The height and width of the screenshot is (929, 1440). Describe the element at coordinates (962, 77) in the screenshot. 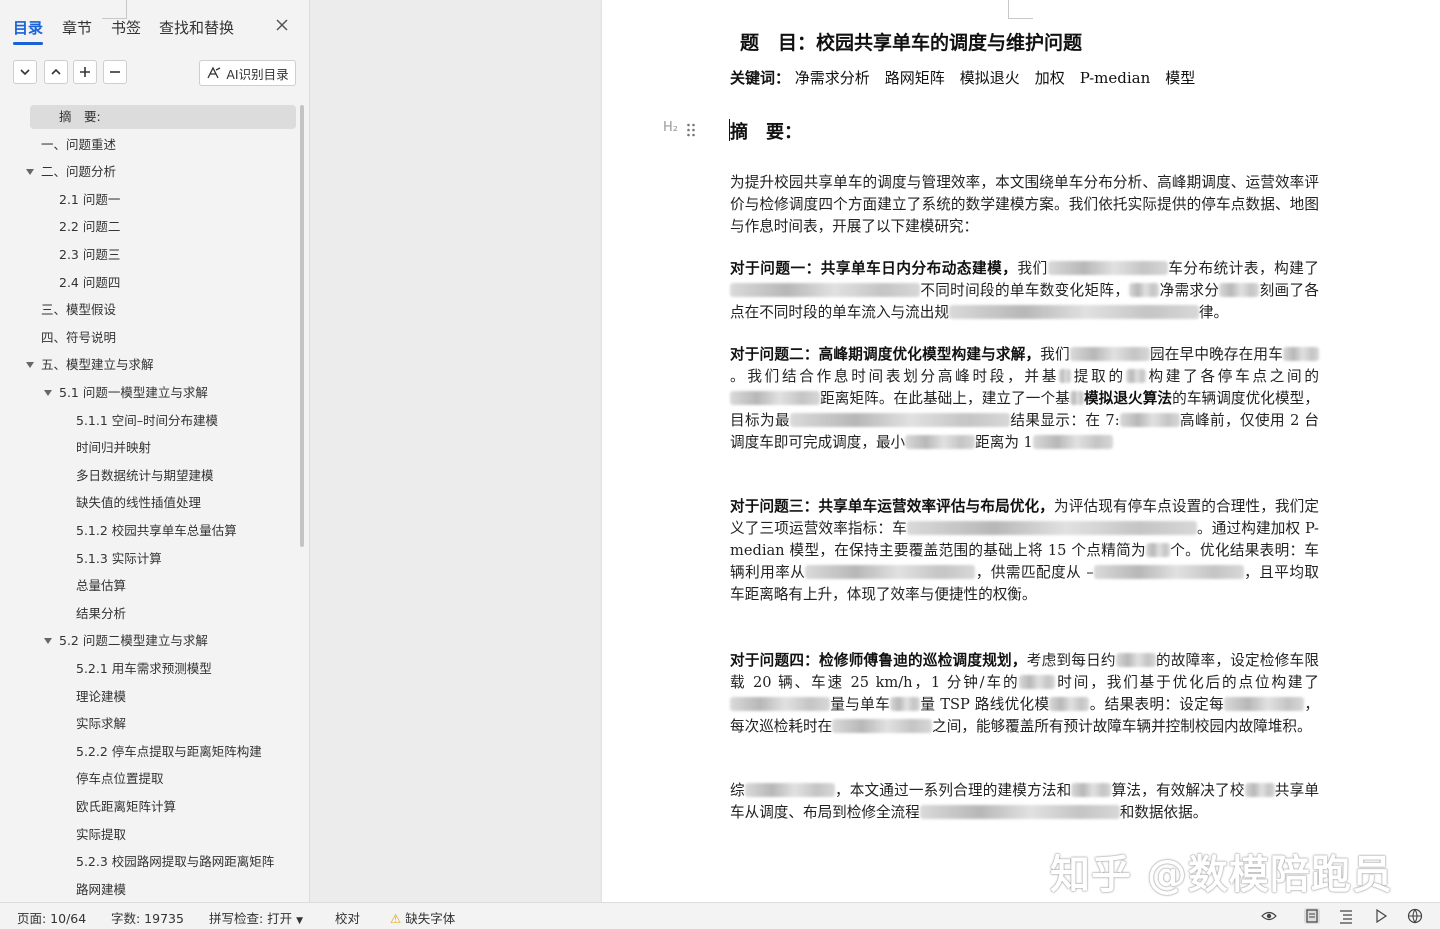

I see `keywords-line: 关键词： 净需求分析 路网矩阵 模拟退火 加权 P-median 模型` at that location.